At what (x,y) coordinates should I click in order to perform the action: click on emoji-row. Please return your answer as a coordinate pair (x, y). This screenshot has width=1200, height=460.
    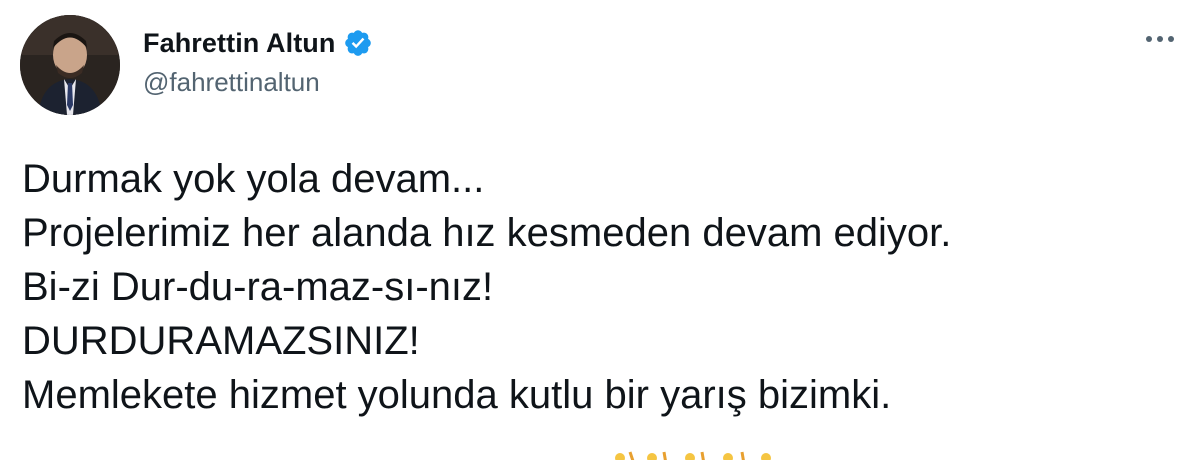
    Looking at the image, I should click on (696, 453).